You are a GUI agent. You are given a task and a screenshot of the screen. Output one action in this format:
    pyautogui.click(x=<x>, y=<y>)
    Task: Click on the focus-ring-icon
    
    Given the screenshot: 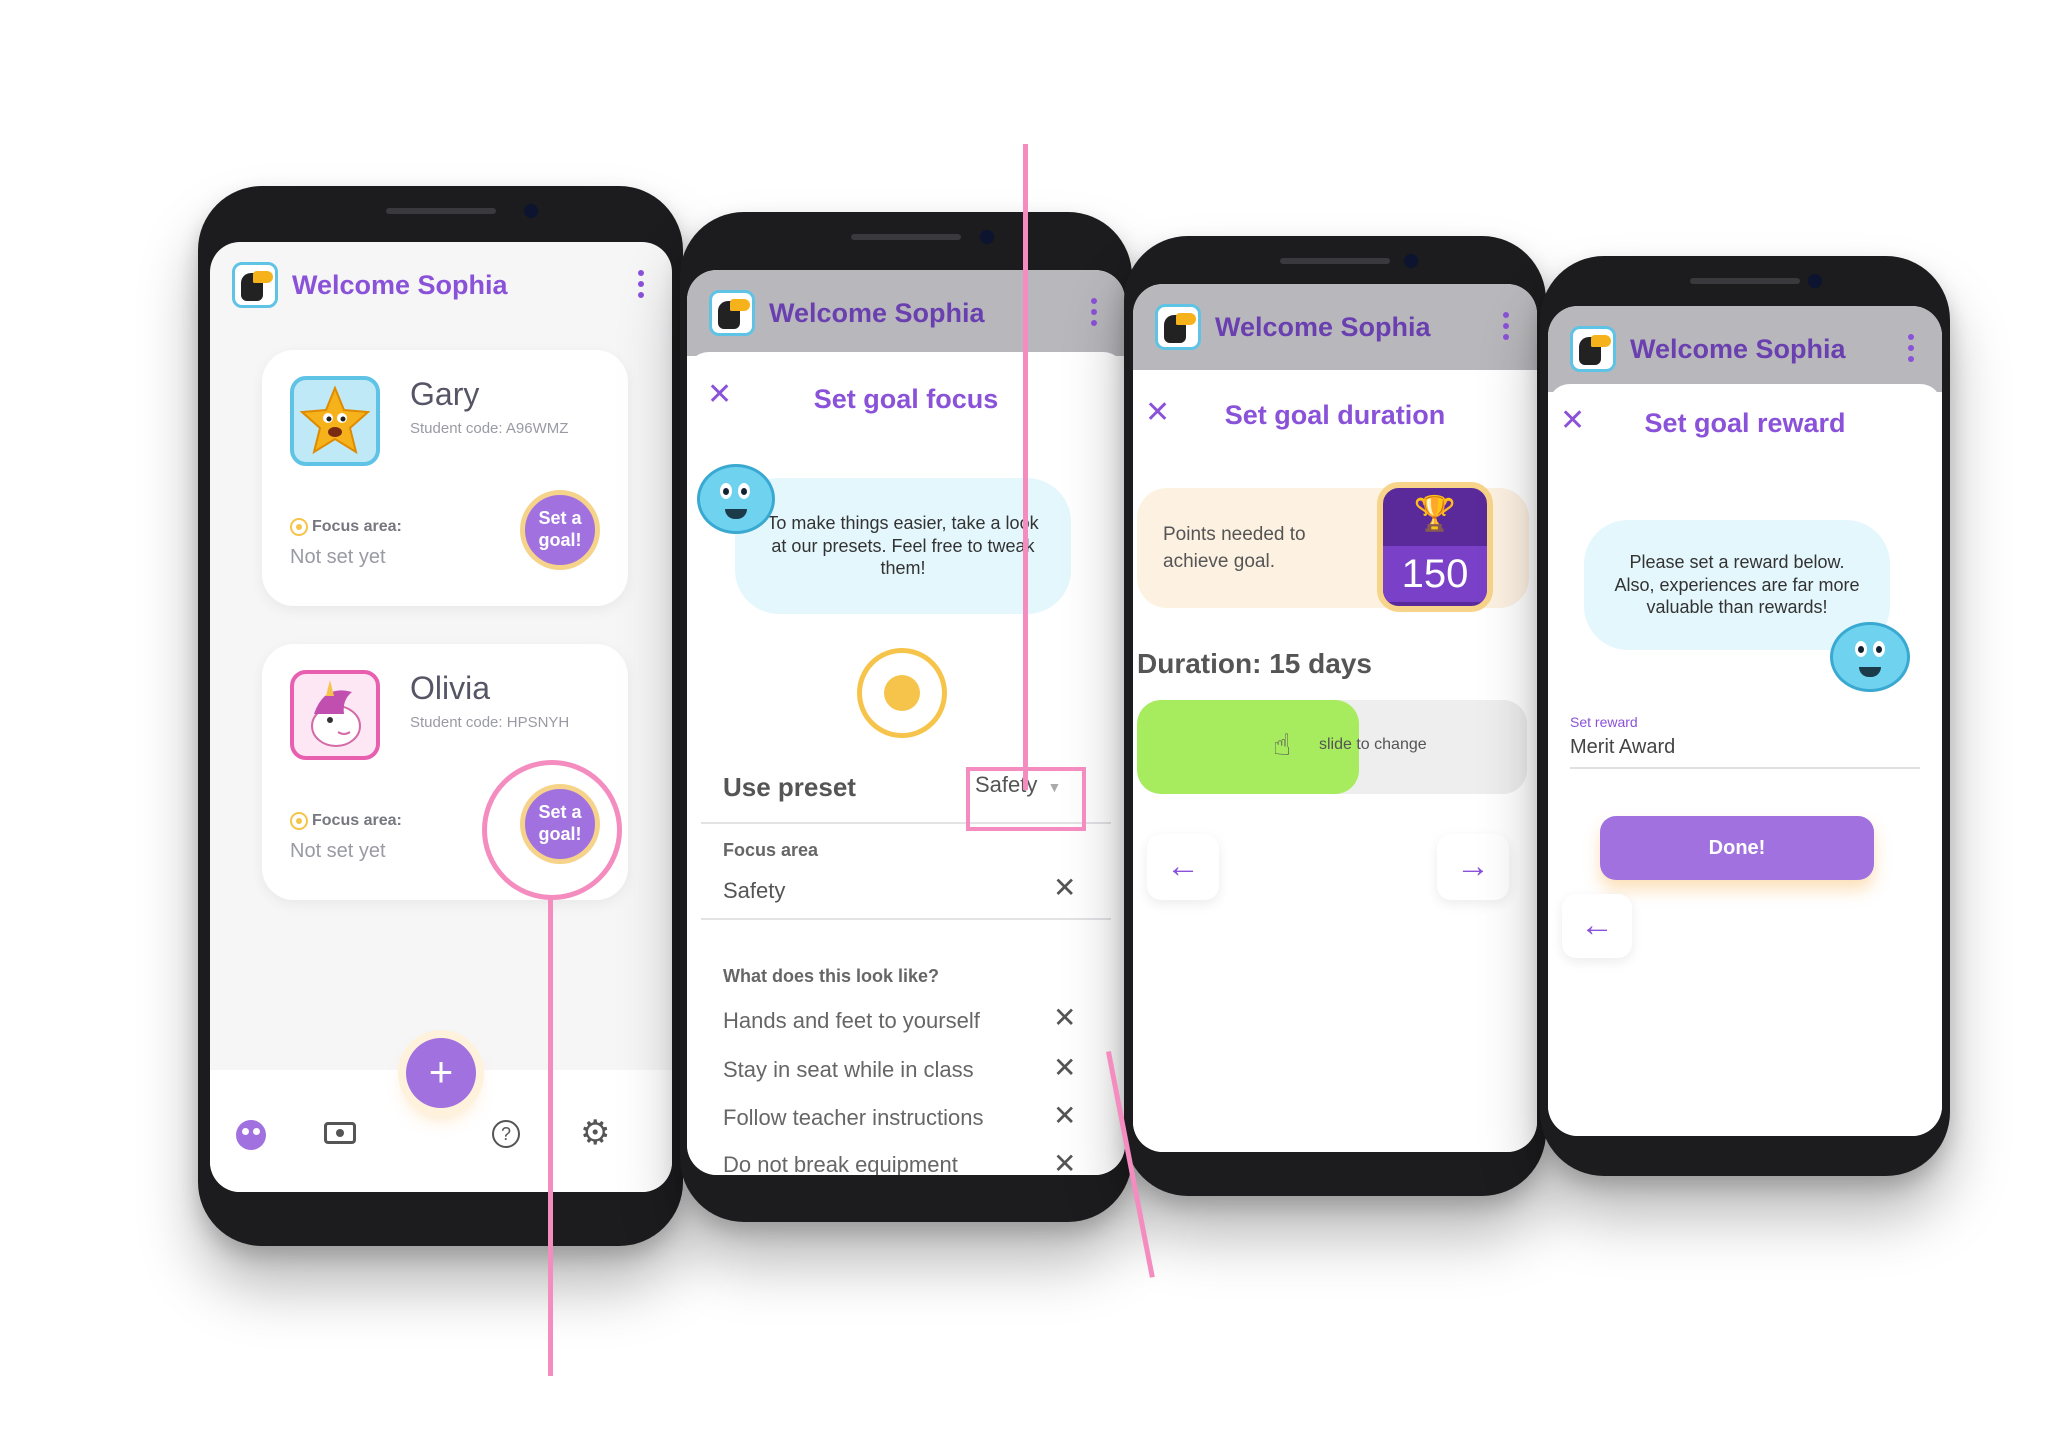 What is the action you would take?
    pyautogui.click(x=902, y=693)
    